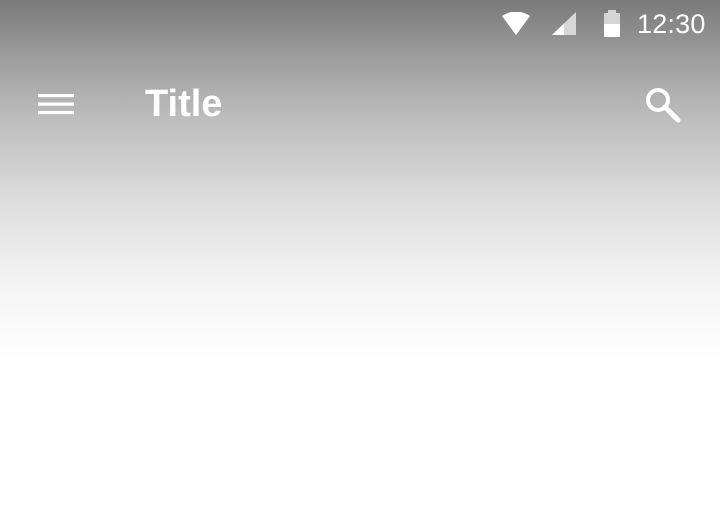 The image size is (720, 520). What do you see at coordinates (564, 23) in the screenshot?
I see `signal-icon` at bounding box center [564, 23].